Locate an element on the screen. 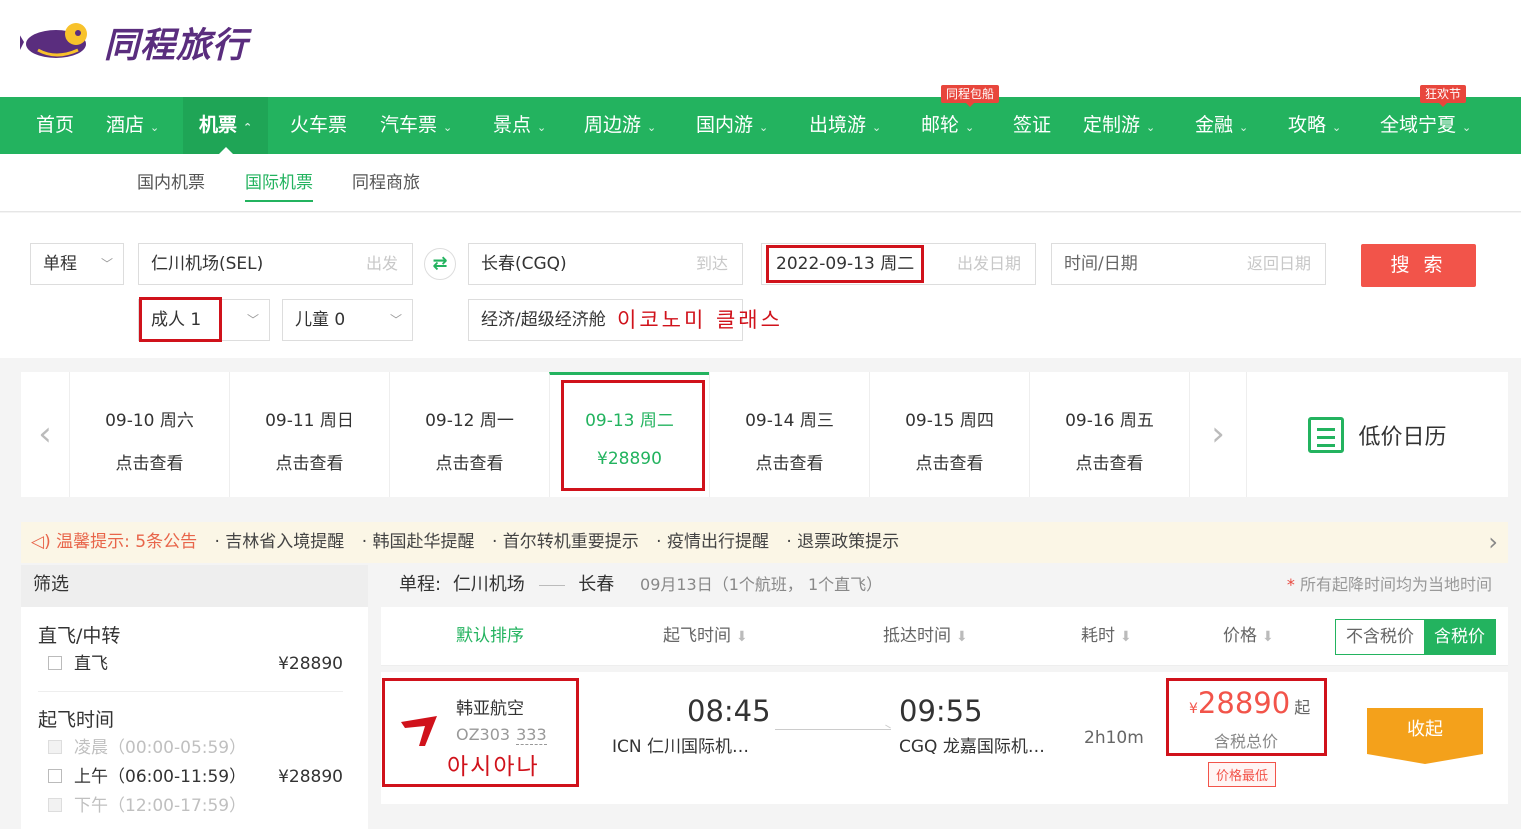 Image resolution: width=1521 pixels, height=829 pixels. toggle-excl-tax: 不含税价 is located at coordinates (1380, 637).